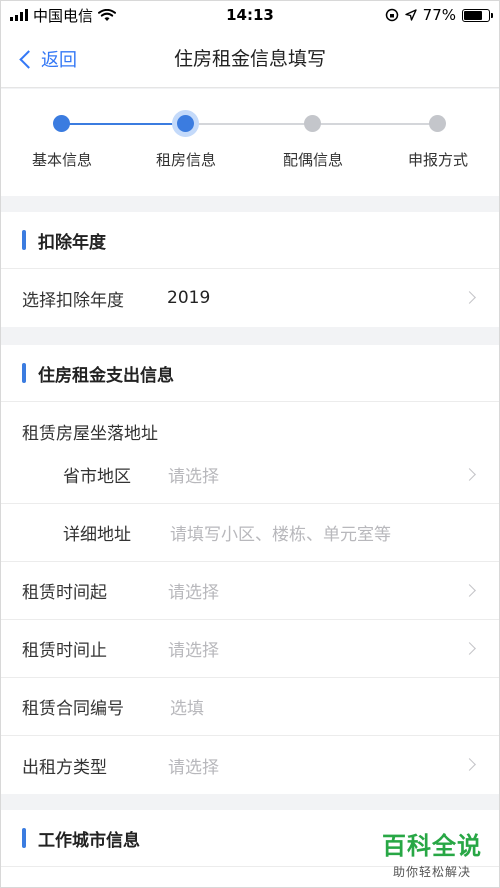 This screenshot has width=500, height=888. I want to click on status-time: 14:13, so click(250, 15).